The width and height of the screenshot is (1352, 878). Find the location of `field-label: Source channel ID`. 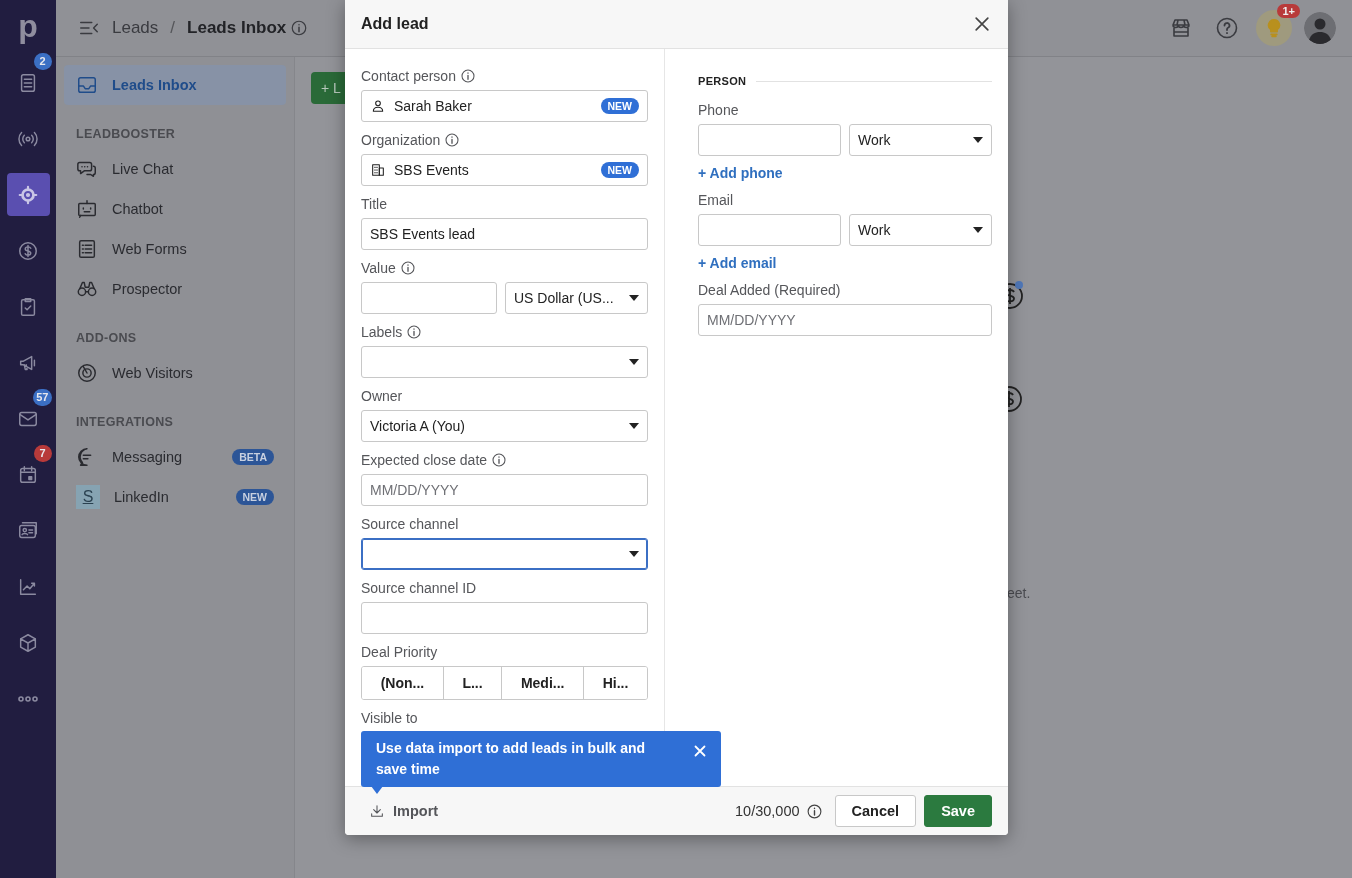

field-label: Source channel ID is located at coordinates (419, 588).